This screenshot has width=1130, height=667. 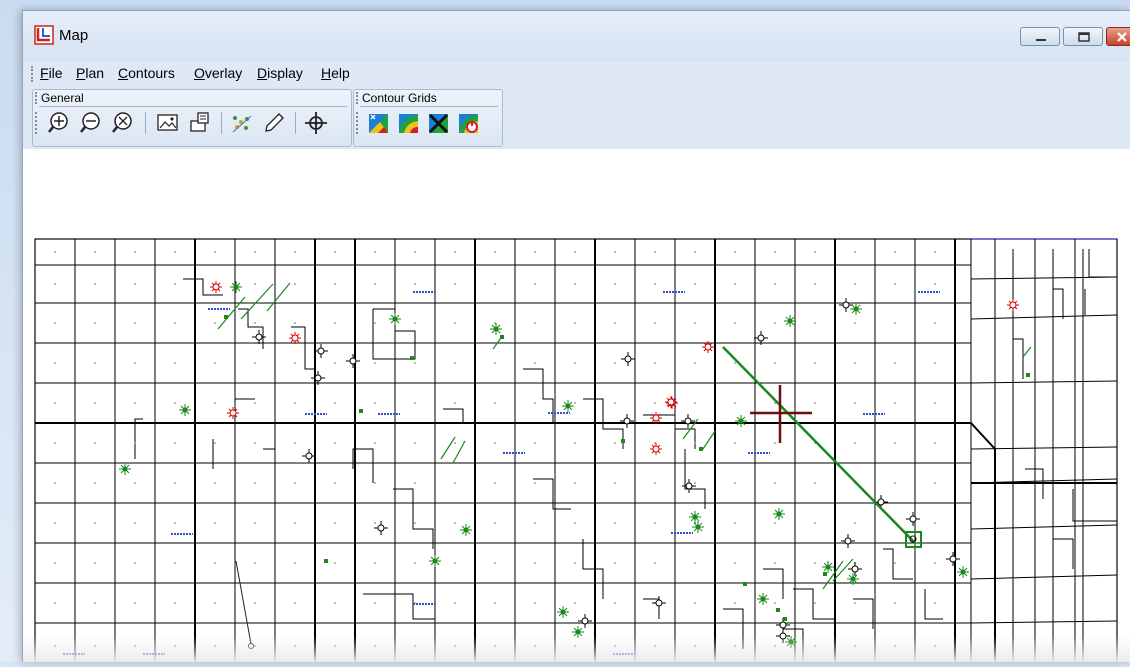 What do you see at coordinates (168, 123) in the screenshot?
I see `map-image-button` at bounding box center [168, 123].